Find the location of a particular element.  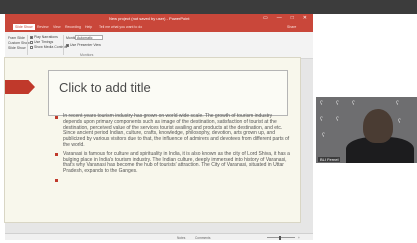

use-presenter-view-label: Use Presenter View is located at coordinates (85, 45).